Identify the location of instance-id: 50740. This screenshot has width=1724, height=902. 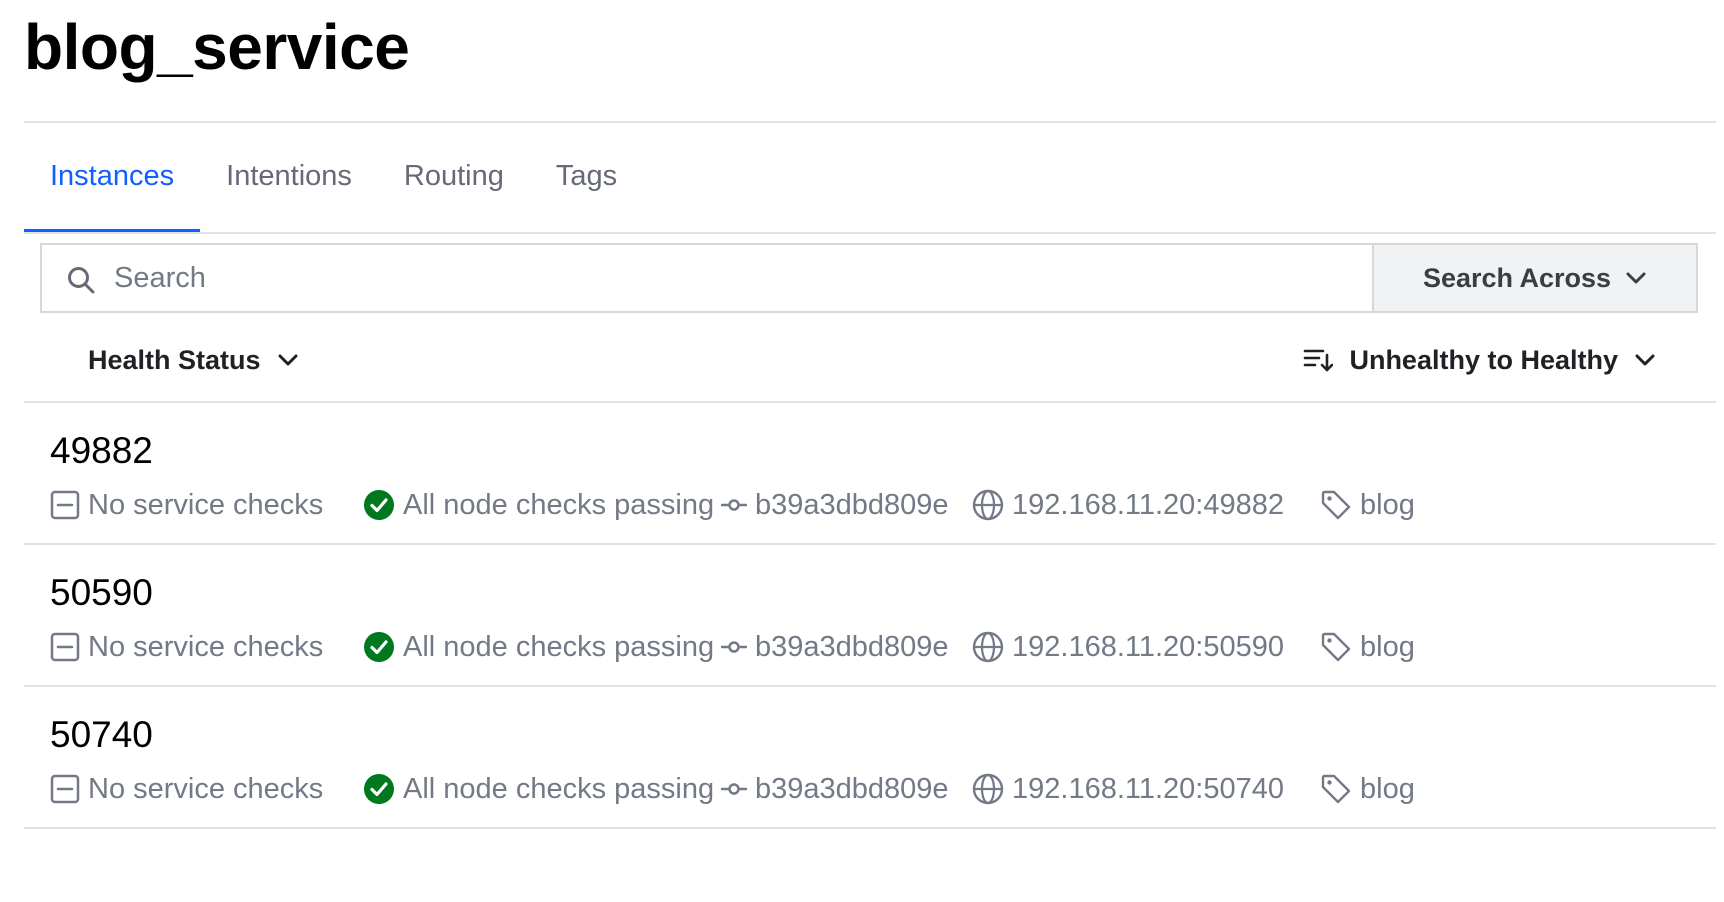
(101, 734).